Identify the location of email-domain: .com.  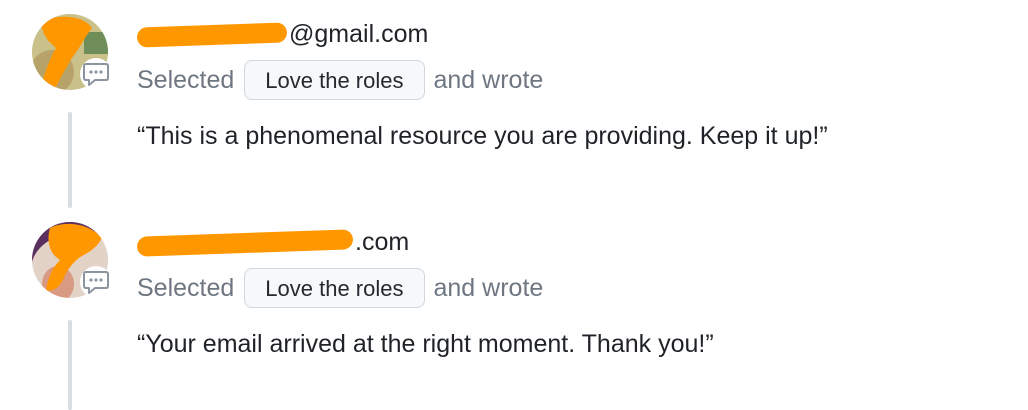
(382, 242).